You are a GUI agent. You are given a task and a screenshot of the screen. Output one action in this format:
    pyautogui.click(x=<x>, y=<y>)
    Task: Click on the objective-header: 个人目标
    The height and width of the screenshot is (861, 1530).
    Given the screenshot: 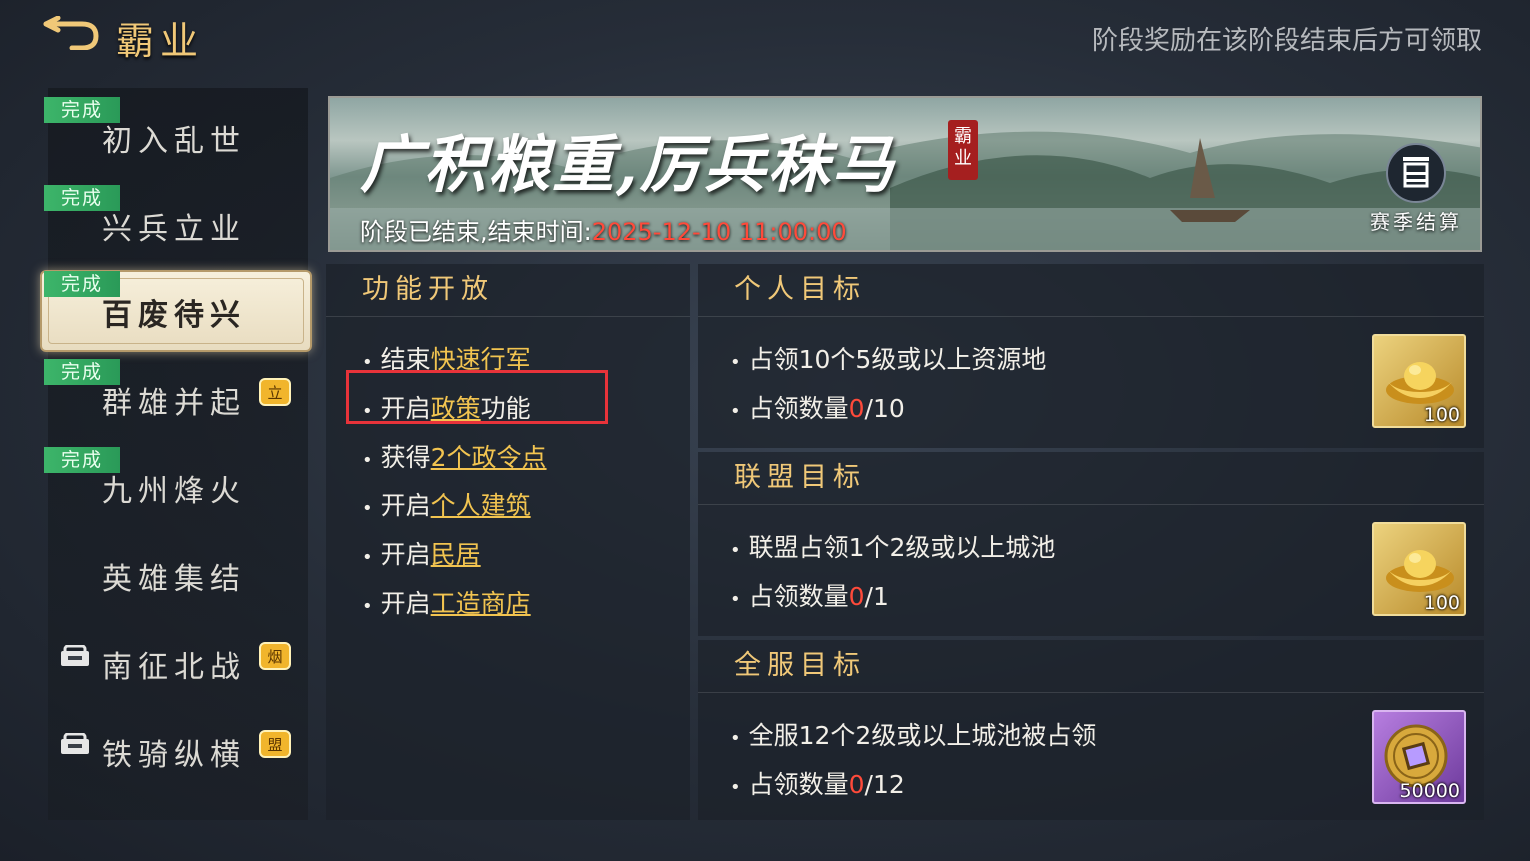 What is the action you would take?
    pyautogui.click(x=1091, y=290)
    